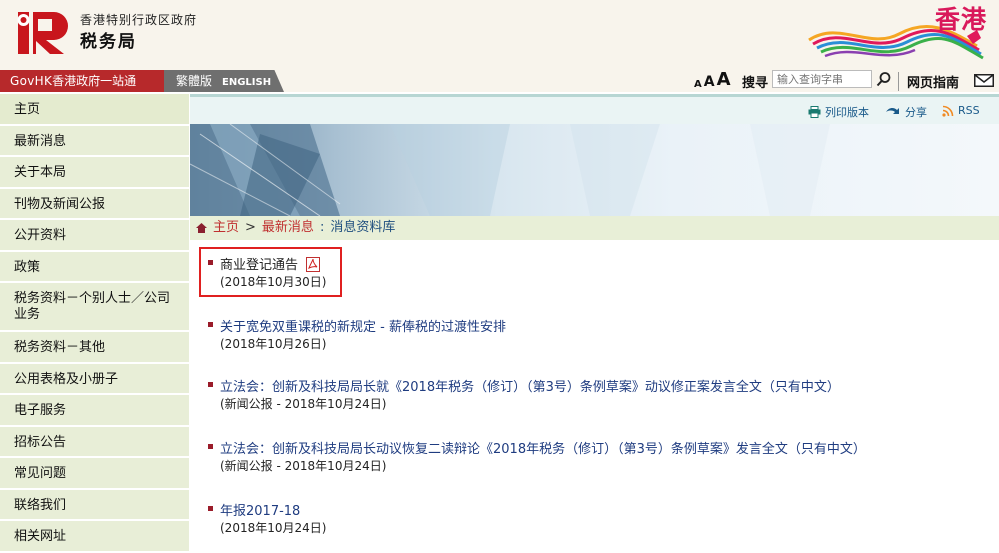  I want to click on sidebar-item-e-services: 电子服务, so click(94, 411).